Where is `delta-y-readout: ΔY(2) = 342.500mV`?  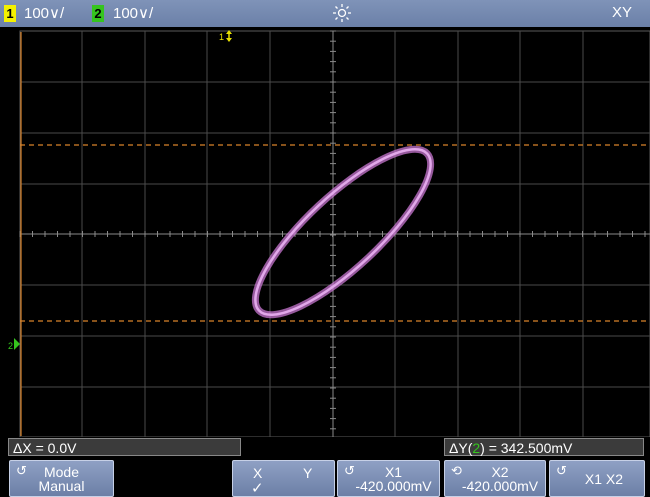
delta-y-readout: ΔY(2) = 342.500mV is located at coordinates (544, 447).